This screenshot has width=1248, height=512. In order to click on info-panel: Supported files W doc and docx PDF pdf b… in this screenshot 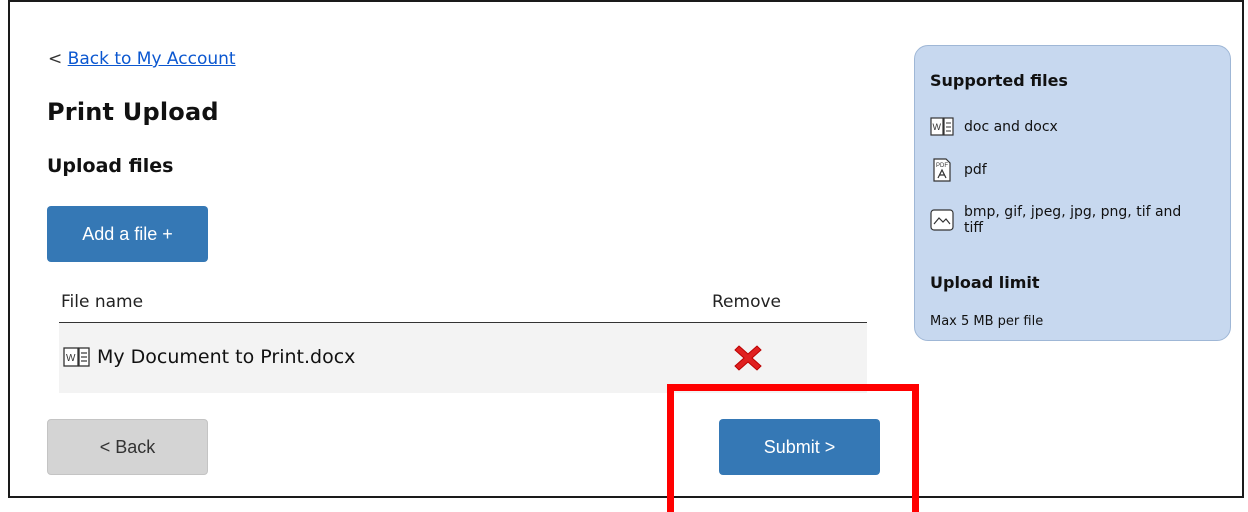, I will do `click(1072, 193)`.